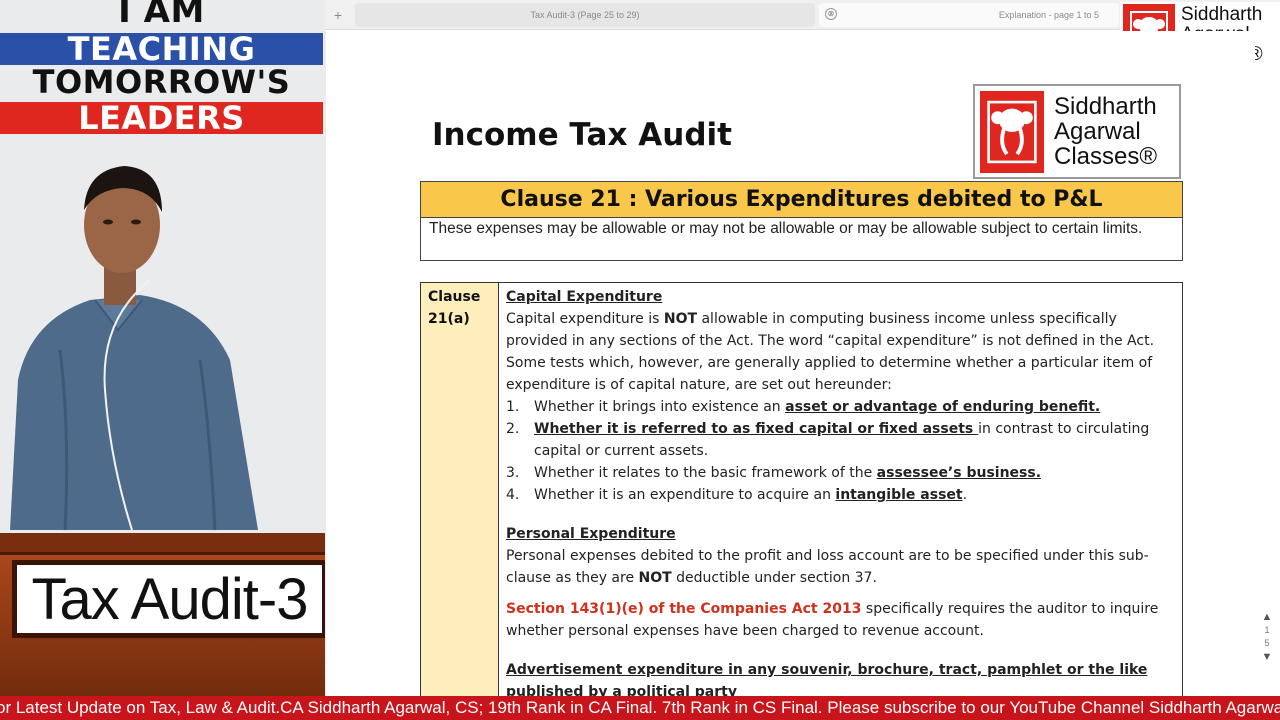 The image size is (1280, 720). Describe the element at coordinates (660, 407) in the screenshot. I see `text: Whether it brings into existence an` at that location.